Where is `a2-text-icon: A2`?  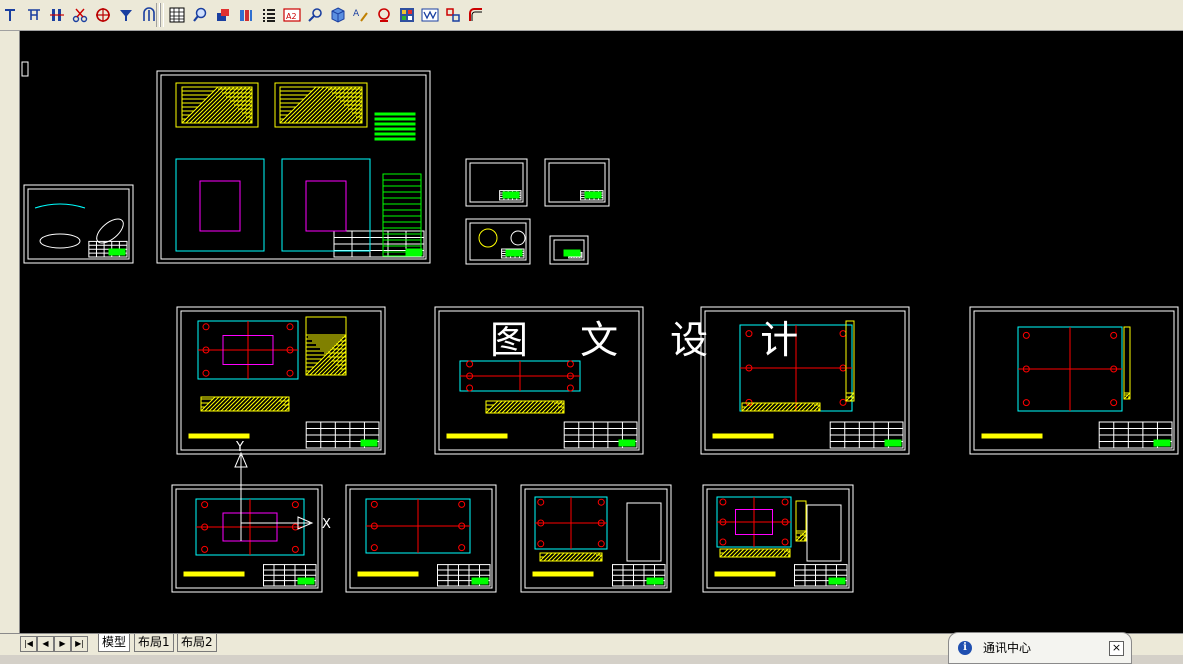
a2-text-icon: A2 is located at coordinates (292, 15).